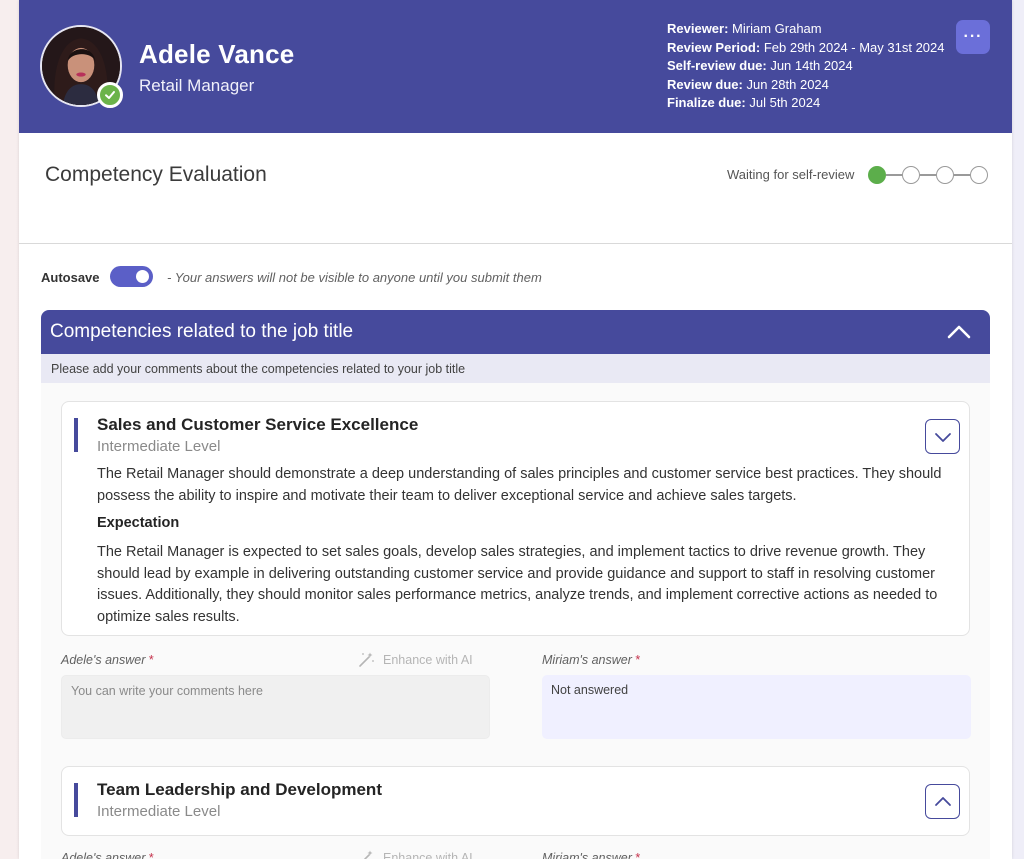 The height and width of the screenshot is (859, 1024). Describe the element at coordinates (142, 276) in the screenshot. I see `toggle-knob` at that location.